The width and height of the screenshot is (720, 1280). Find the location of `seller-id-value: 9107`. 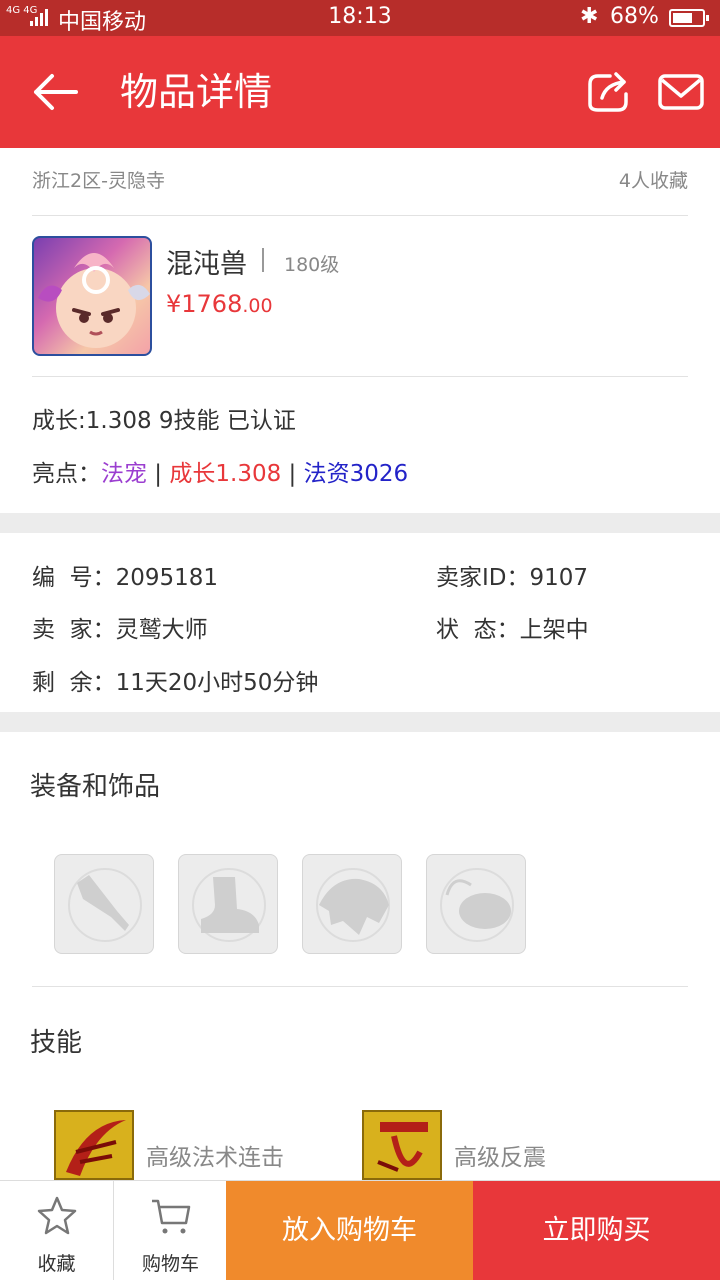

seller-id-value: 9107 is located at coordinates (559, 578).